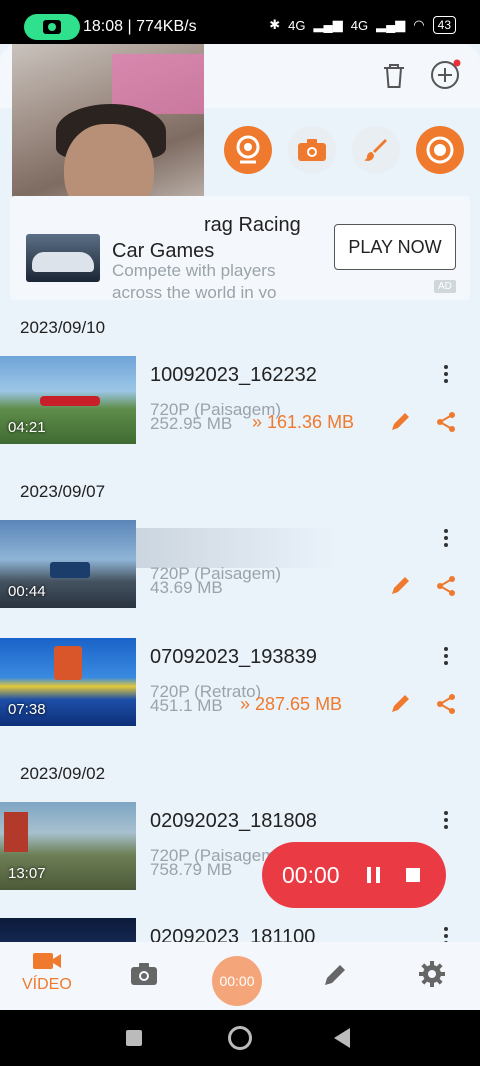 Image resolution: width=480 pixels, height=1066 pixels. What do you see at coordinates (445, 286) in the screenshot?
I see `ad-badge: AD` at bounding box center [445, 286].